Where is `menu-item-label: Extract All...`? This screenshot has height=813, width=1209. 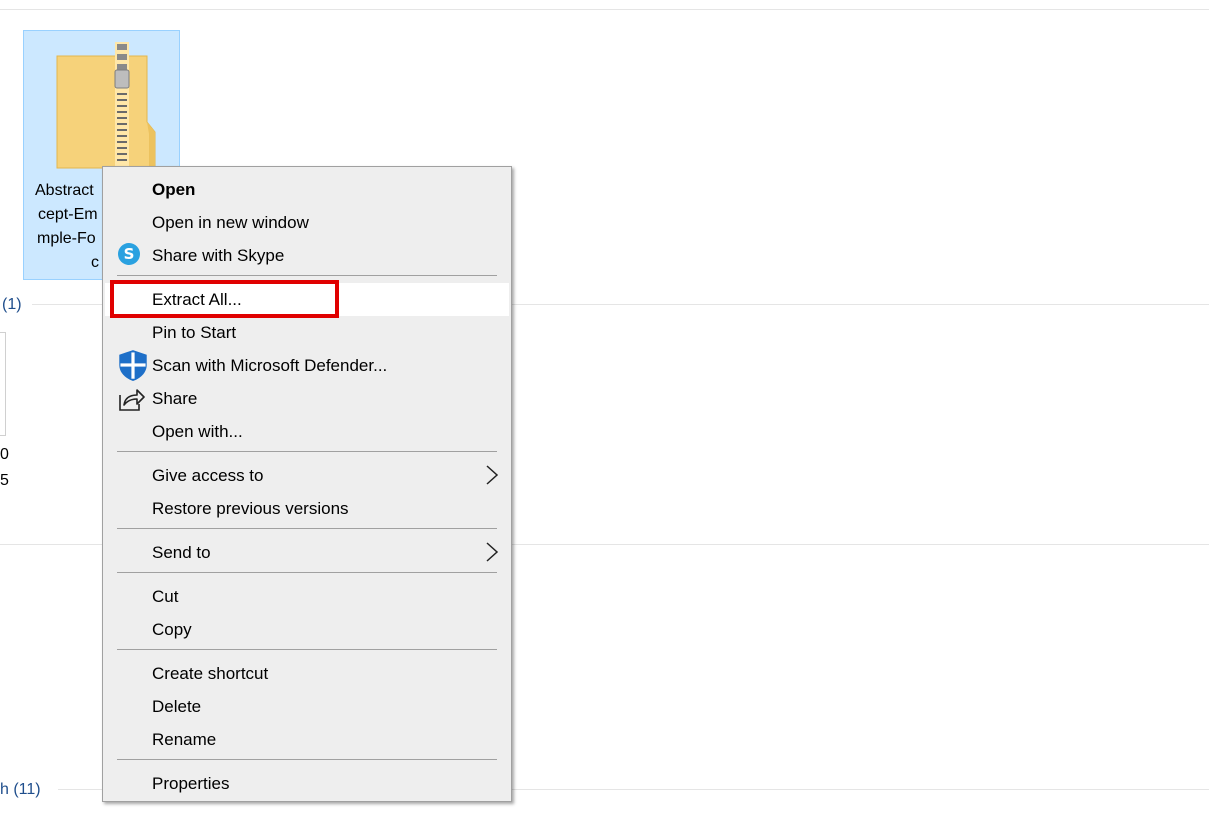 menu-item-label: Extract All... is located at coordinates (197, 299).